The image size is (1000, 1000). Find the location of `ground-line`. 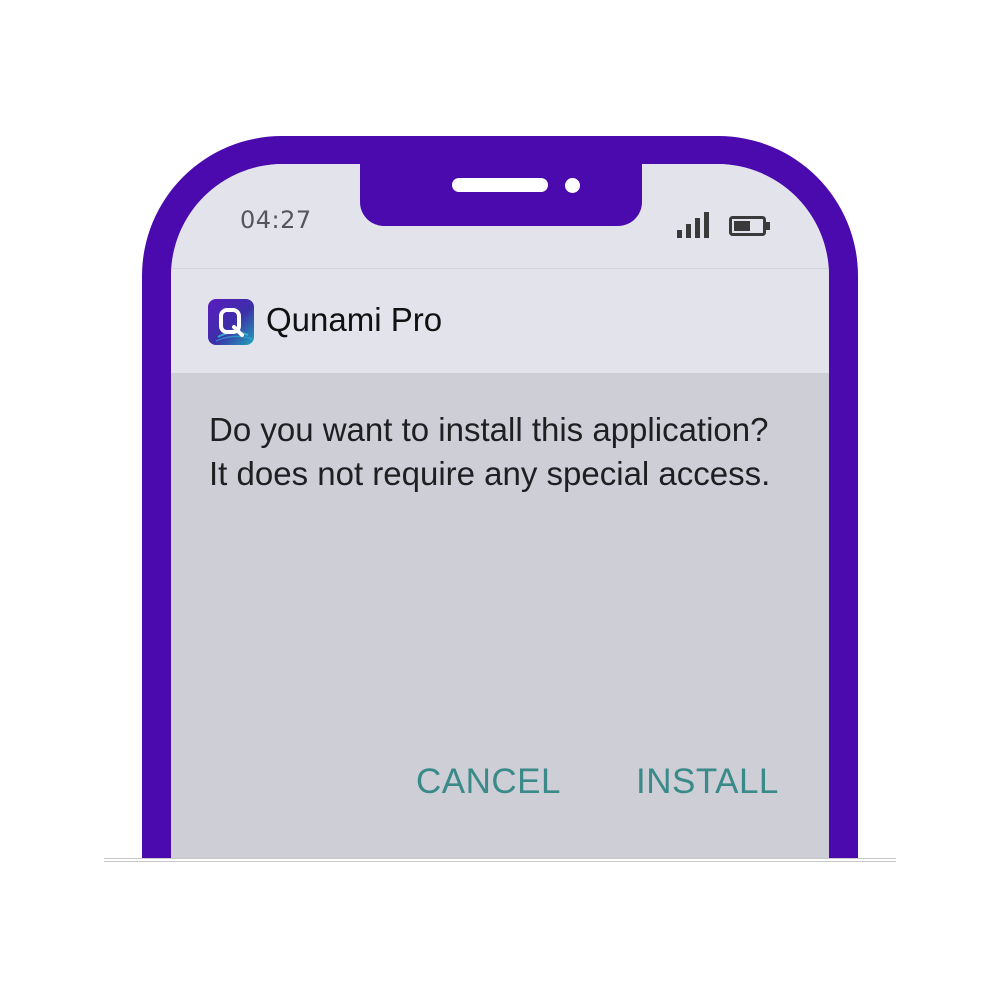

ground-line is located at coordinates (500, 860).